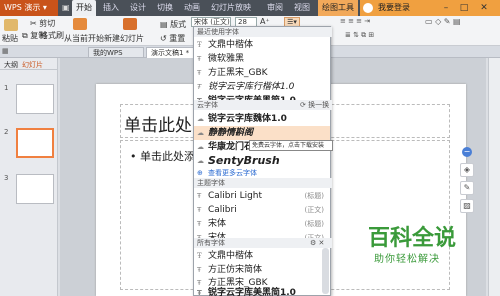 The width and height of the screenshot is (500, 296). Describe the element at coordinates (6, 132) in the screenshot. I see `slide-number: 2` at that location.